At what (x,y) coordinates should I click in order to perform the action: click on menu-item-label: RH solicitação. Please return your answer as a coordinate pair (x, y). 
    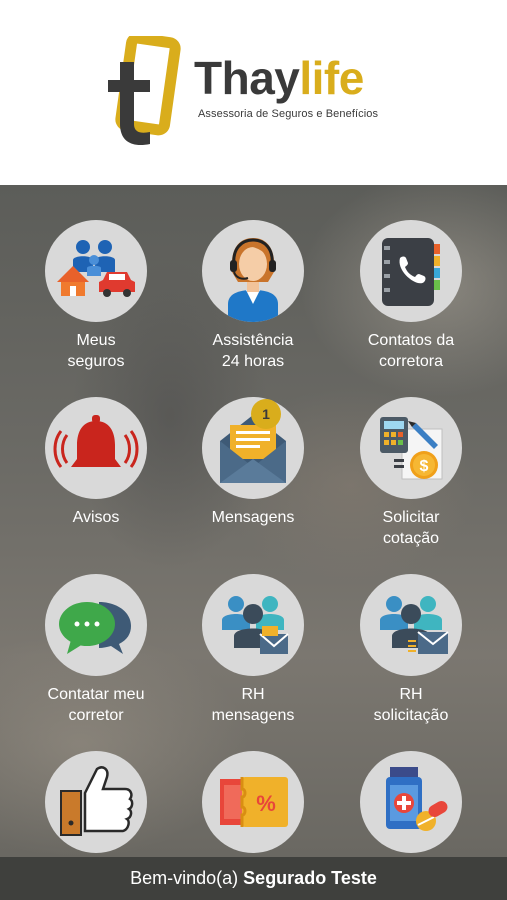
    Looking at the image, I should click on (411, 705).